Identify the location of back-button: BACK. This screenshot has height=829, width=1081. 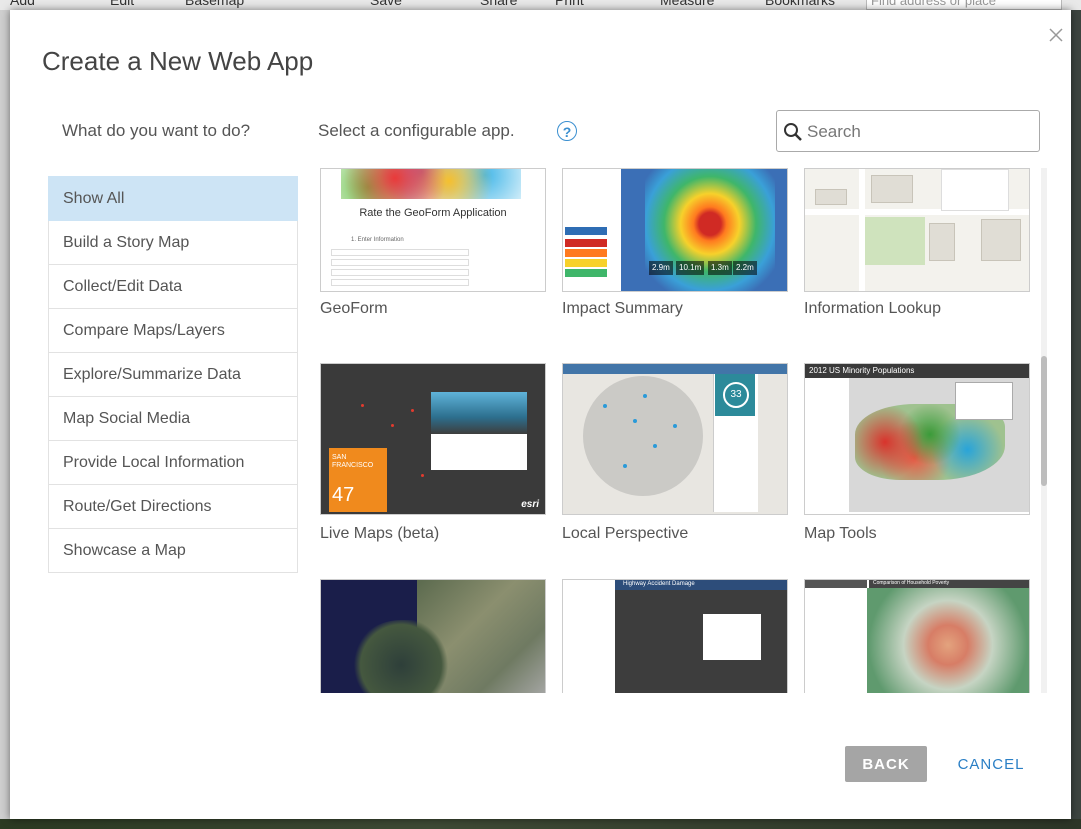
(886, 764).